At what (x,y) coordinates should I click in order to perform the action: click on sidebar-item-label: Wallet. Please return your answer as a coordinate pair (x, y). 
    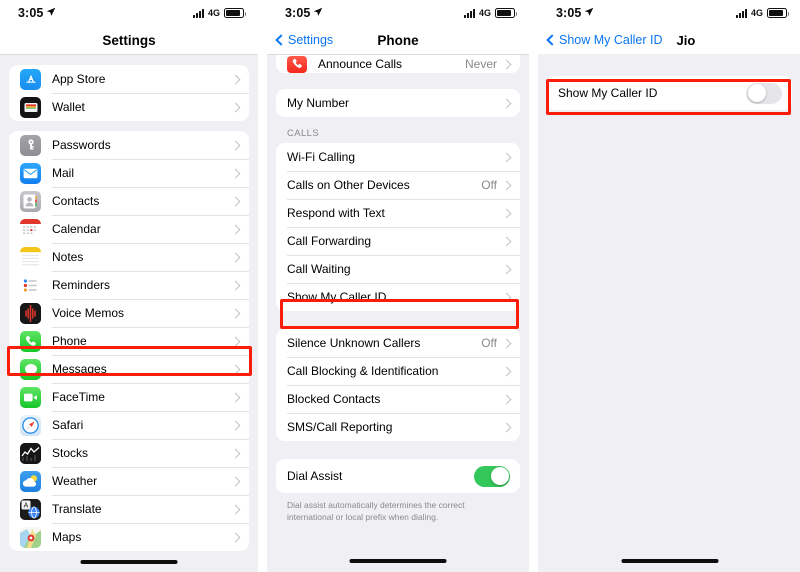
    Looking at the image, I should click on (68, 107).